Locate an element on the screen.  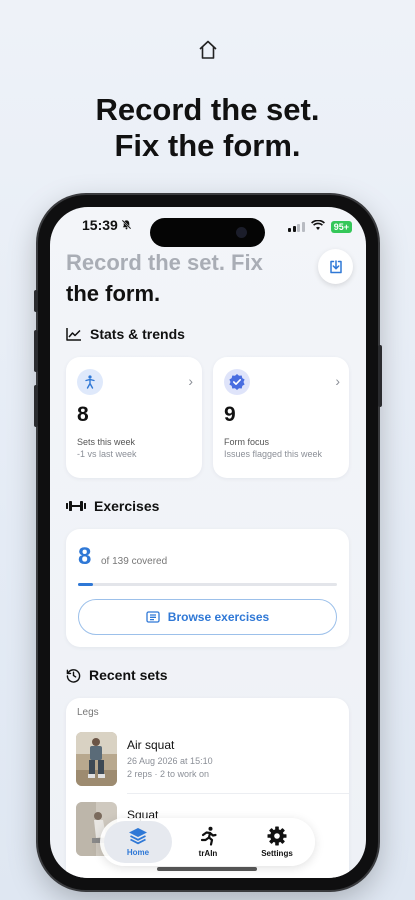
phone-power-button is located at coordinates (380, 376).